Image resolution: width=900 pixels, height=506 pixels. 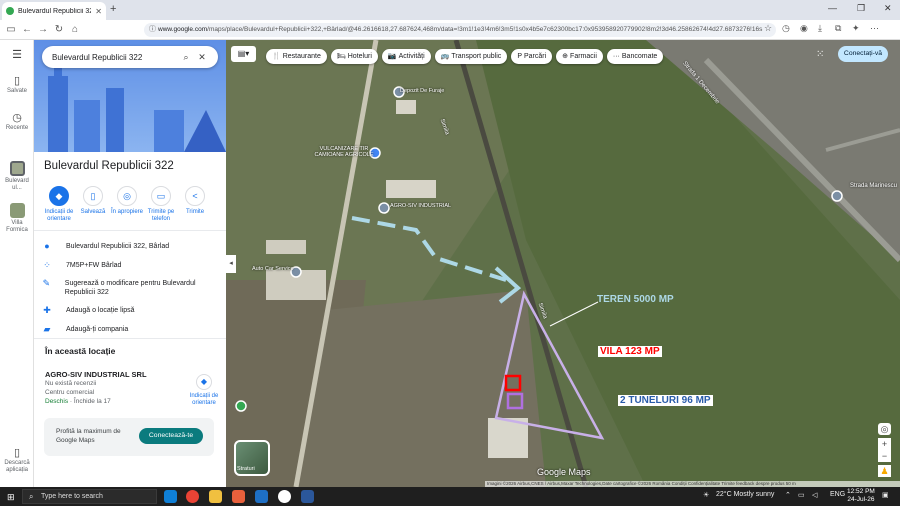 What do you see at coordinates (307, 496) in the screenshot?
I see `word-icon` at bounding box center [307, 496].